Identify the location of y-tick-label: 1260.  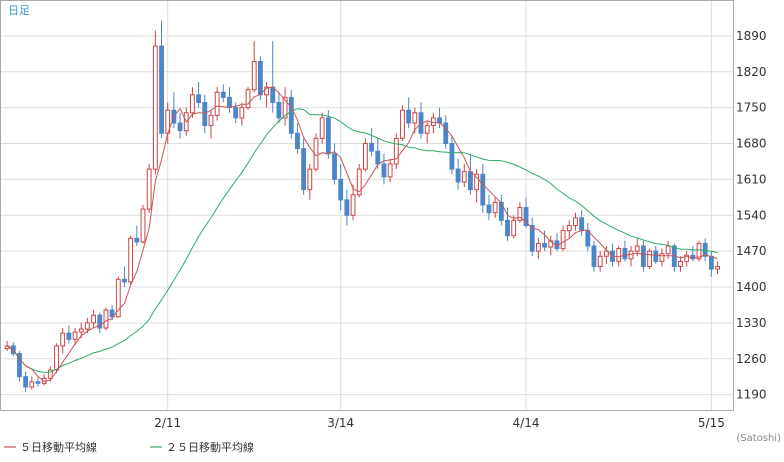
(751, 359).